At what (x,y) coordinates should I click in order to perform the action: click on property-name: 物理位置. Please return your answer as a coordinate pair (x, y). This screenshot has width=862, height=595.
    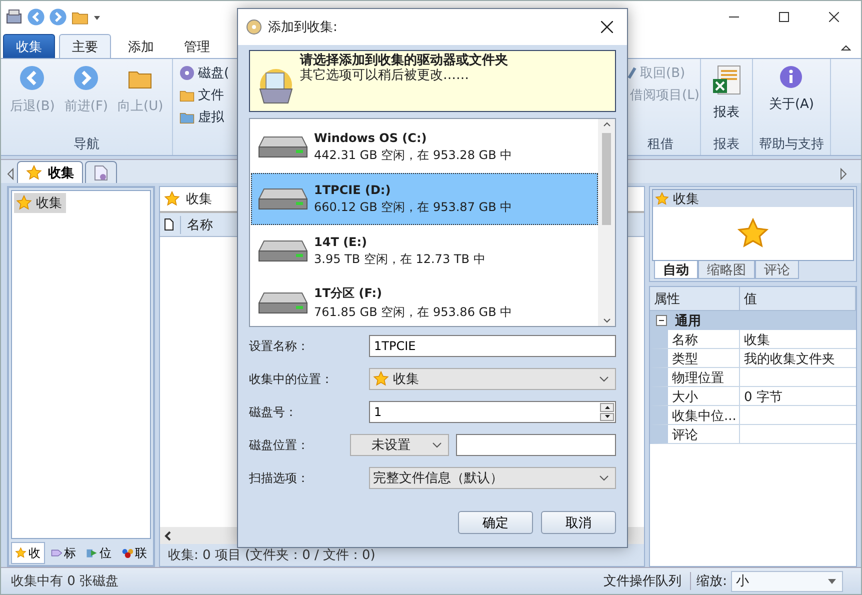
    Looking at the image, I should click on (695, 377).